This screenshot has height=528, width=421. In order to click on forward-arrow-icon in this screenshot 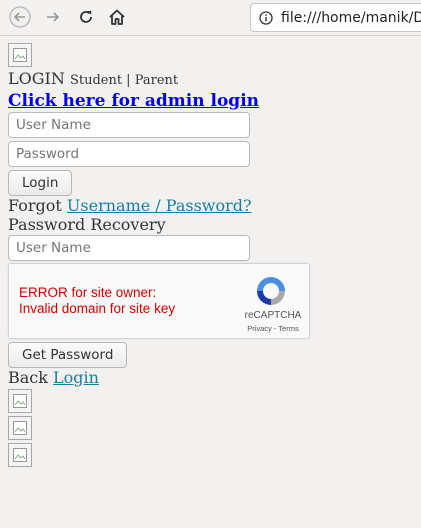, I will do `click(53, 17)`.